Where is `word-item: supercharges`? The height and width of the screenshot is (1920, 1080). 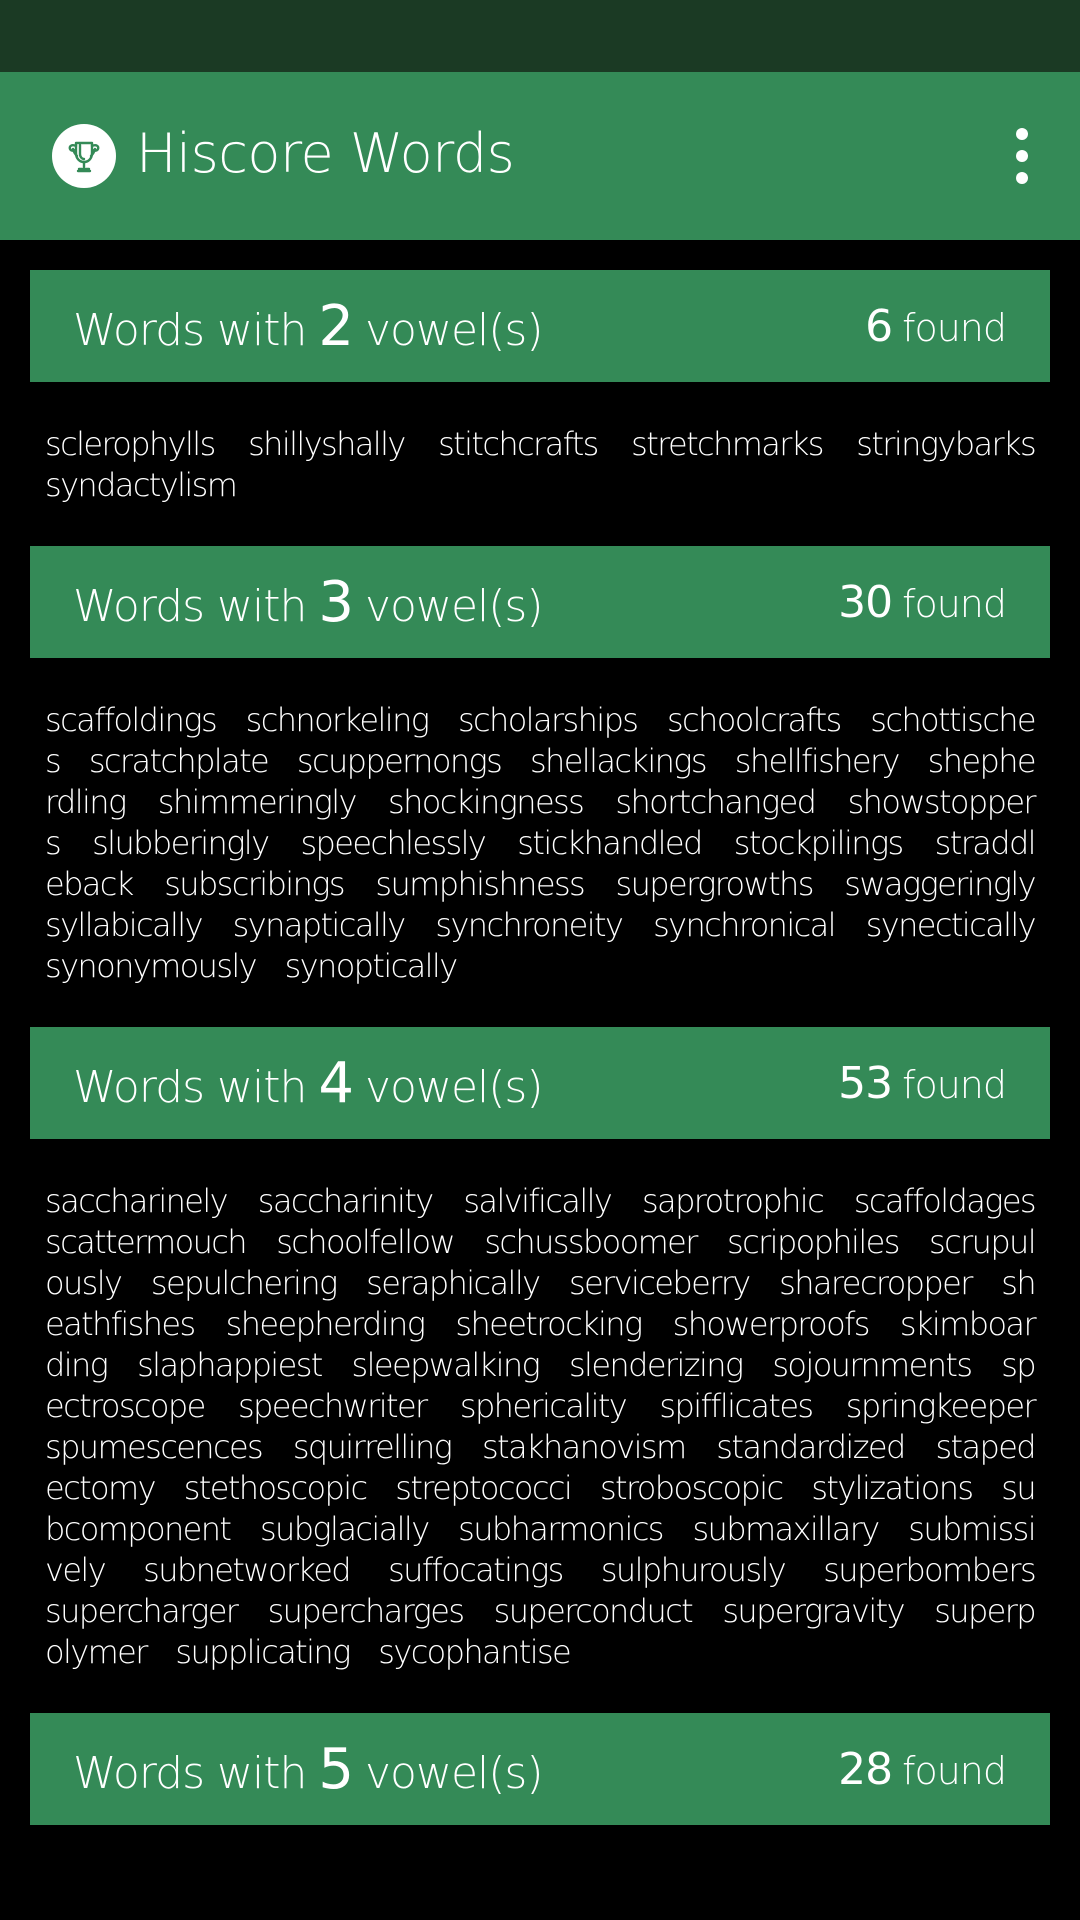 word-item: supercharges is located at coordinates (366, 1611).